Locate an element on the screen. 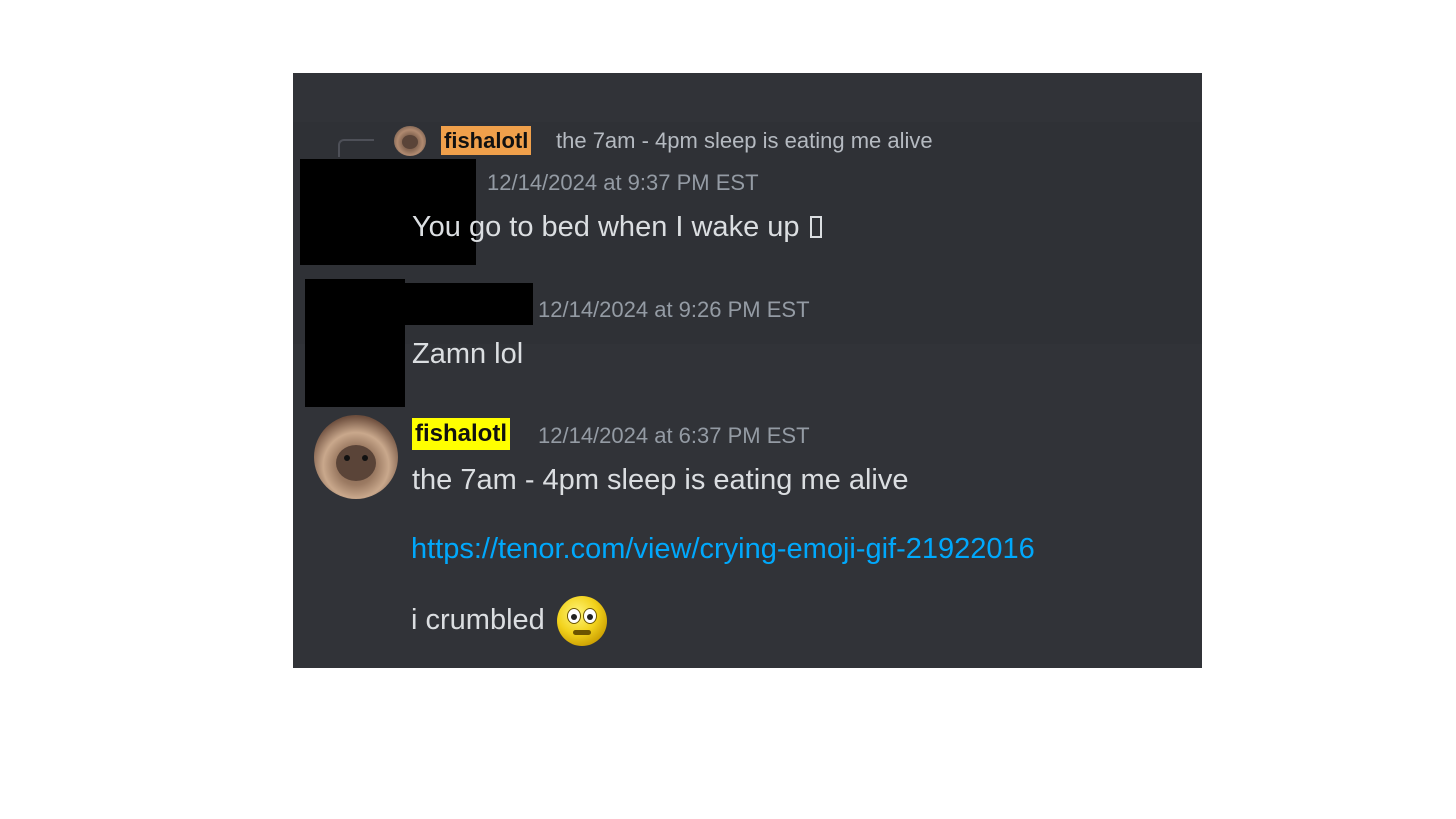 The image size is (1456, 819). redacted-username is located at coordinates (468, 304).